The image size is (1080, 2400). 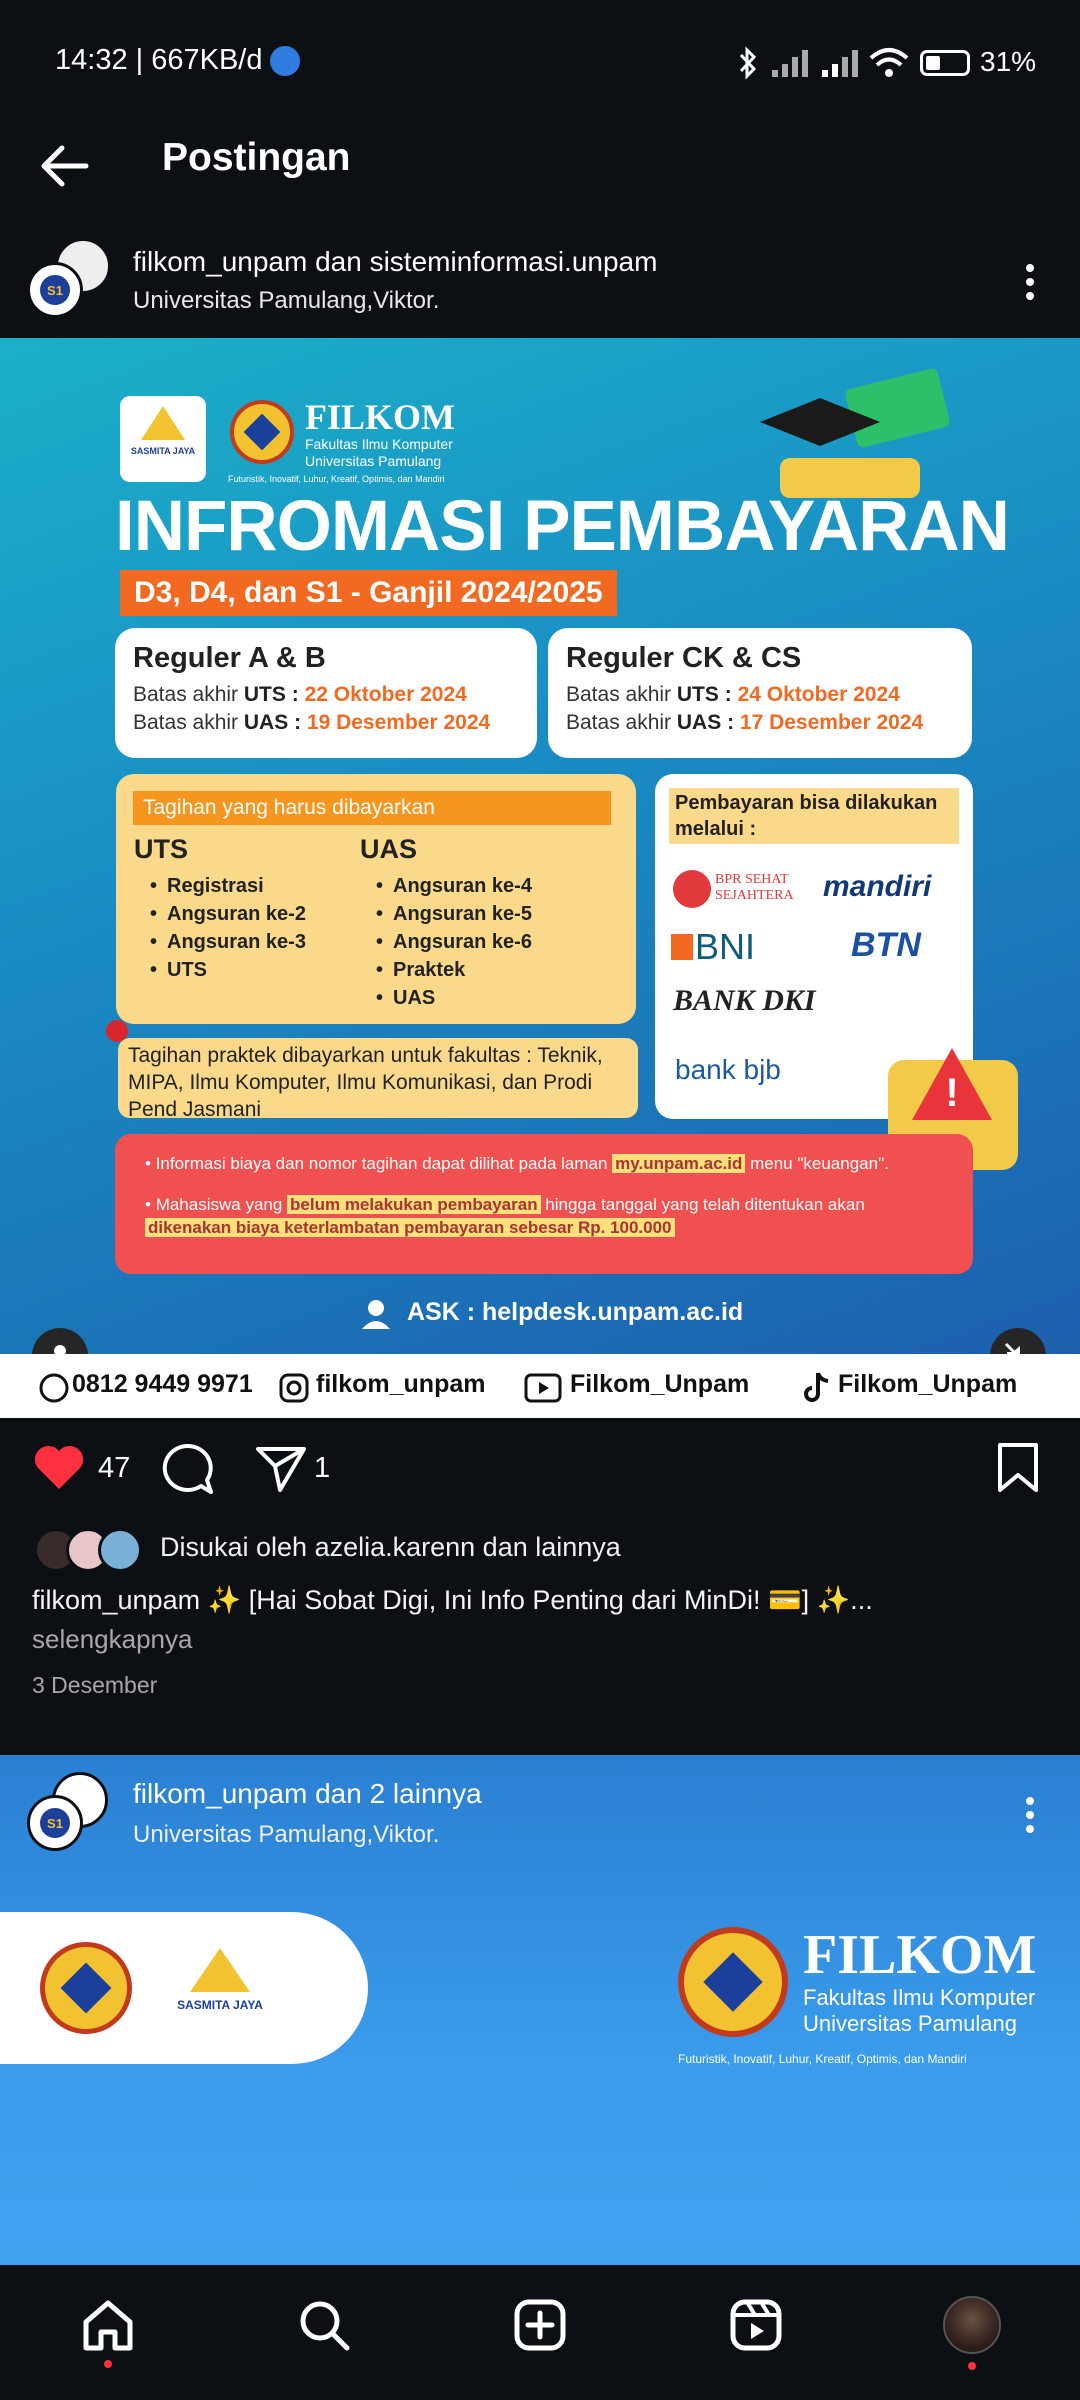 I want to click on search-icon, so click(x=325, y=2326).